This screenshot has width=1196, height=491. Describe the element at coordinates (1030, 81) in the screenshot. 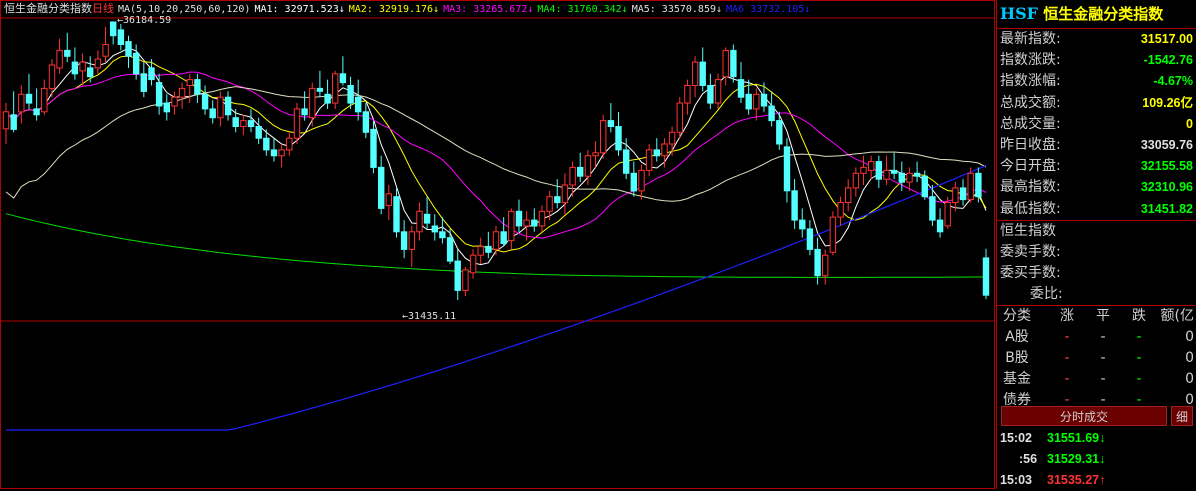

I see `quote-label: 指数涨幅:` at that location.